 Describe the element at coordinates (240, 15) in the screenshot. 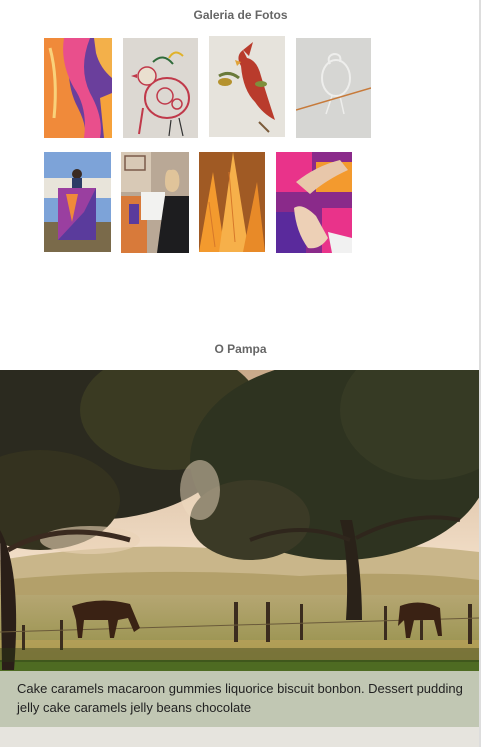

I see `gallery-title: Galeria de Fotos` at that location.